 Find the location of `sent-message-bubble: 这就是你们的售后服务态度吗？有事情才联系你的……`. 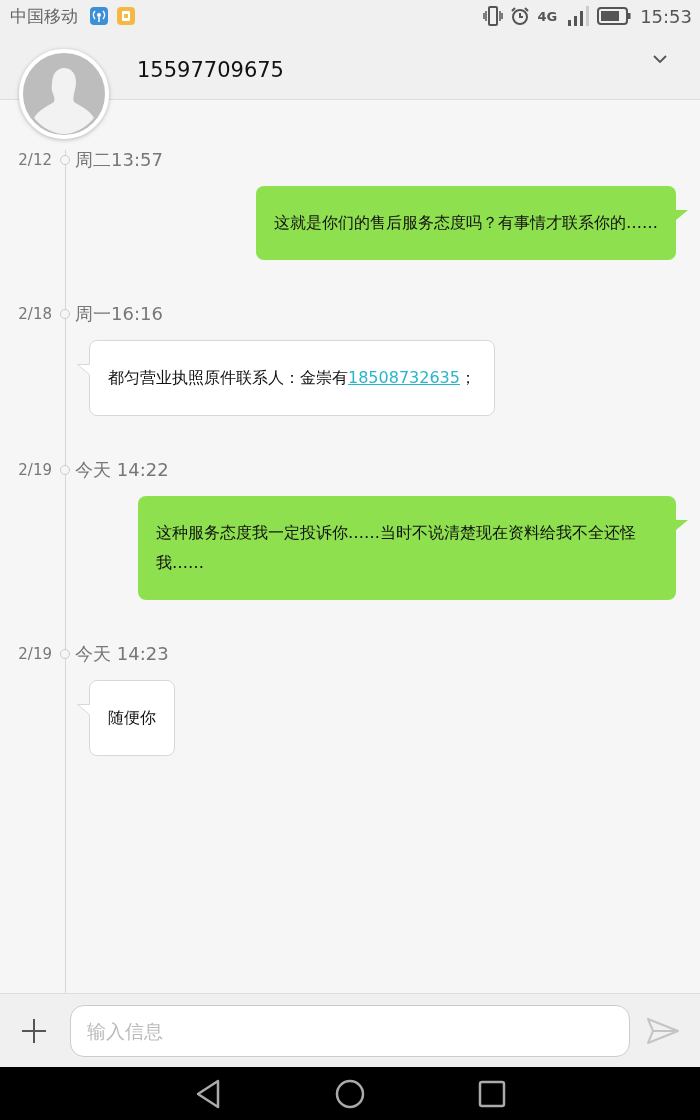

sent-message-bubble: 这就是你们的售后服务态度吗？有事情才联系你的…… is located at coordinates (466, 223).